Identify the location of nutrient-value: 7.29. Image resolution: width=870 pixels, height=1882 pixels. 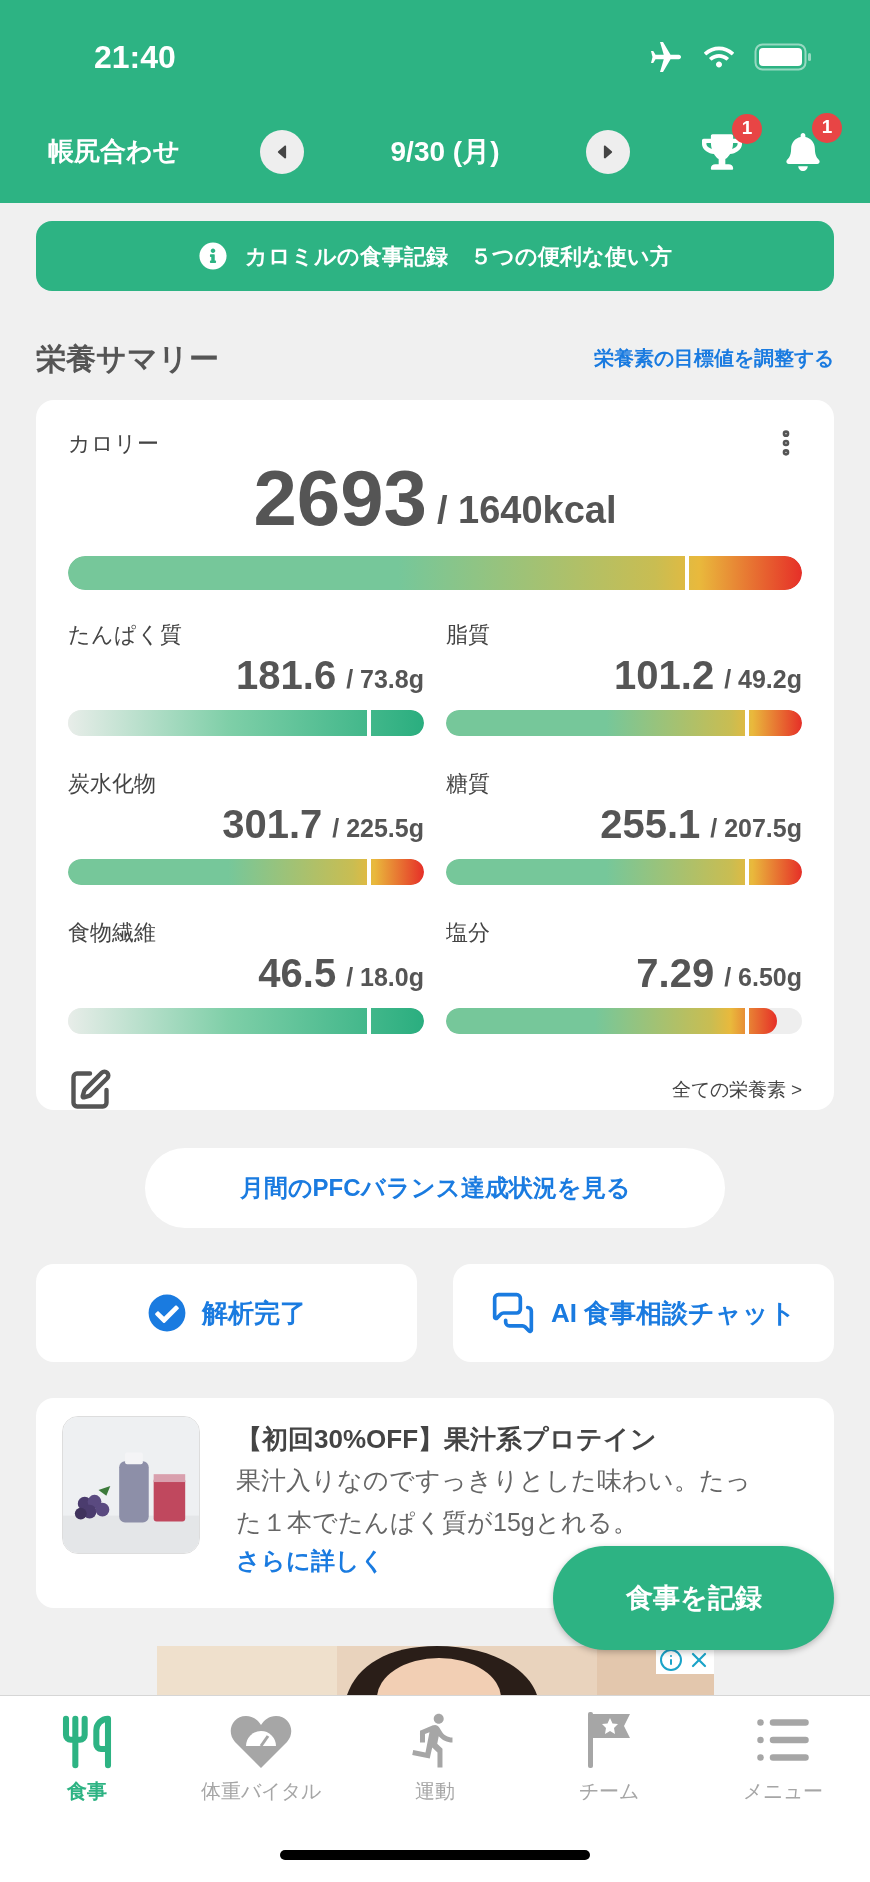
(675, 973).